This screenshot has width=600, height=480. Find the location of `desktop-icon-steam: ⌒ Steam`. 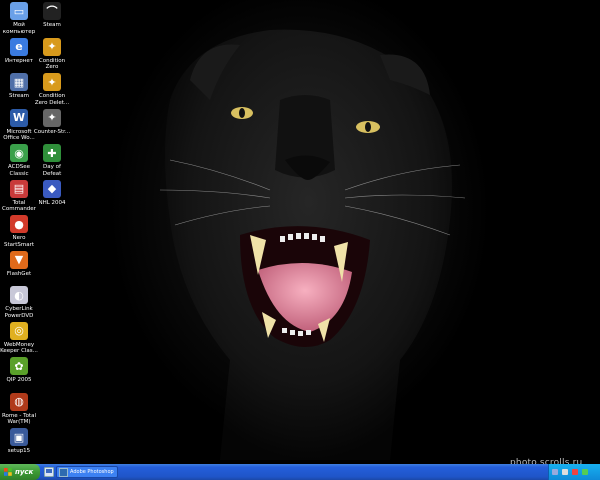

desktop-icon-steam: ⌒ Steam is located at coordinates (52, 15).